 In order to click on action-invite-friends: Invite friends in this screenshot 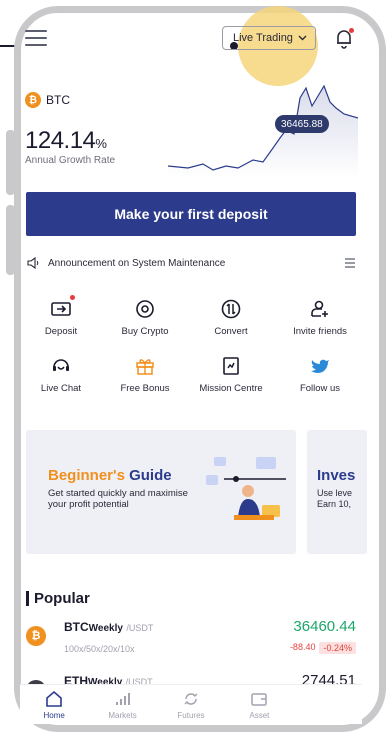, I will do `click(320, 317)`.